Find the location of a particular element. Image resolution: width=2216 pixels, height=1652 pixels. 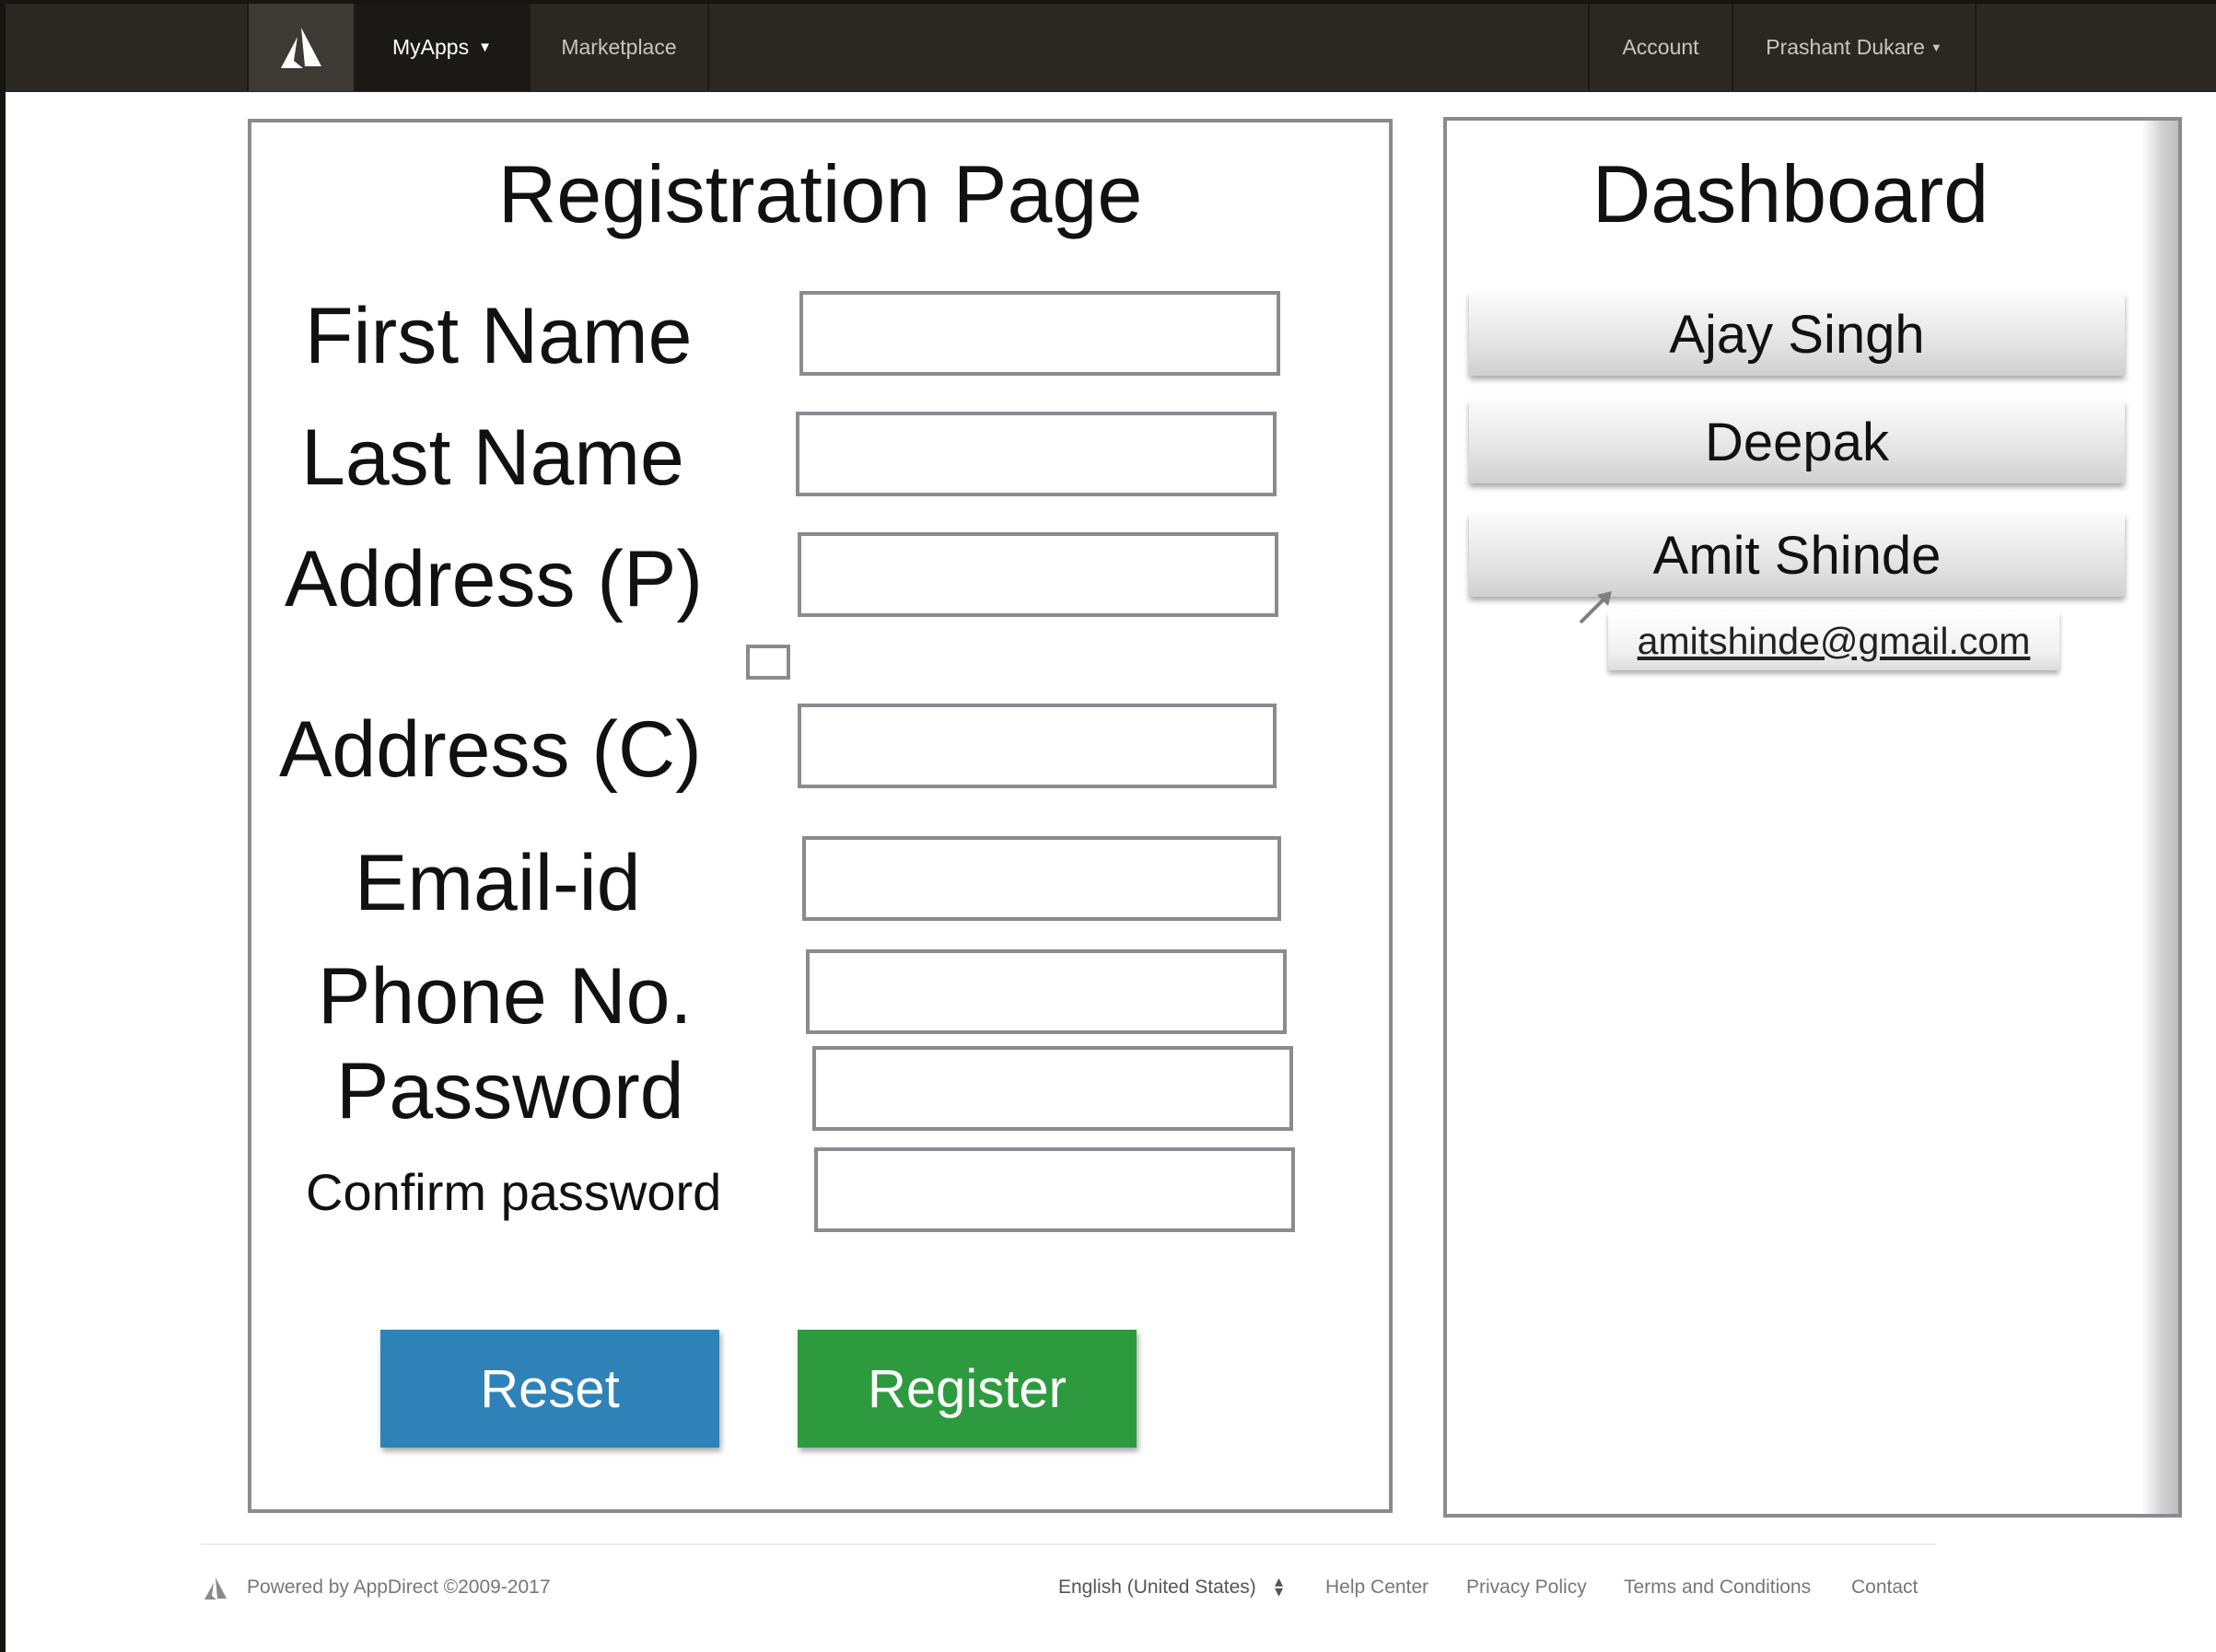

sort-arrows-icon: ▴ ▾ is located at coordinates (1279, 1586).